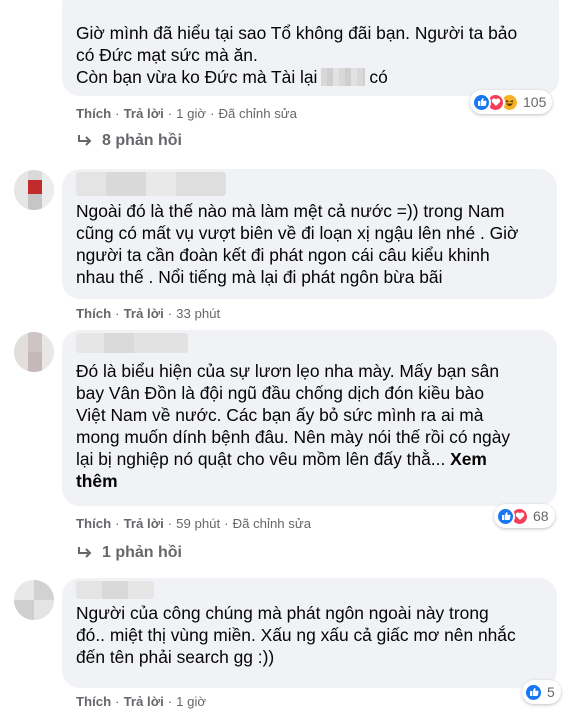 The image size is (573, 723). I want to click on view-replies-button: 8 phản hồi, so click(130, 141).